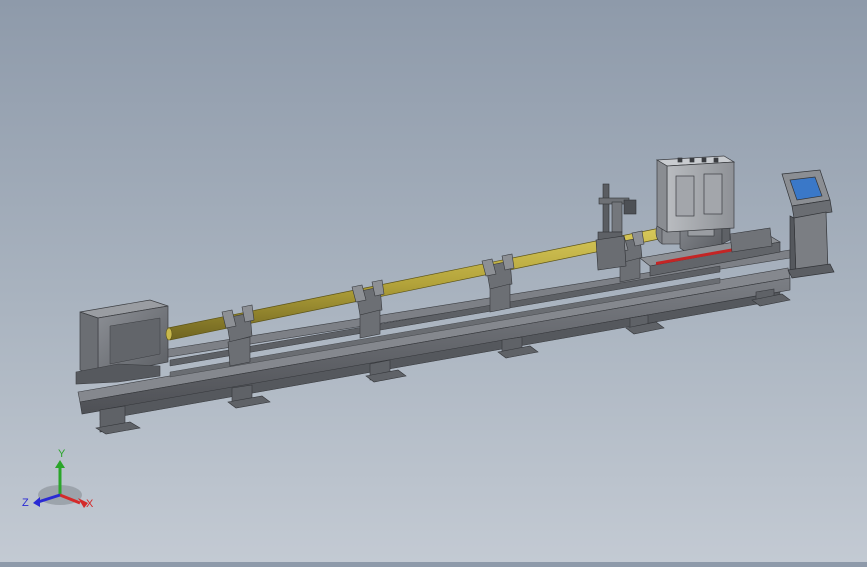 This screenshot has height=567, width=867. What do you see at coordinates (58, 479) in the screenshot?
I see `axis-triad: Y X Z` at bounding box center [58, 479].